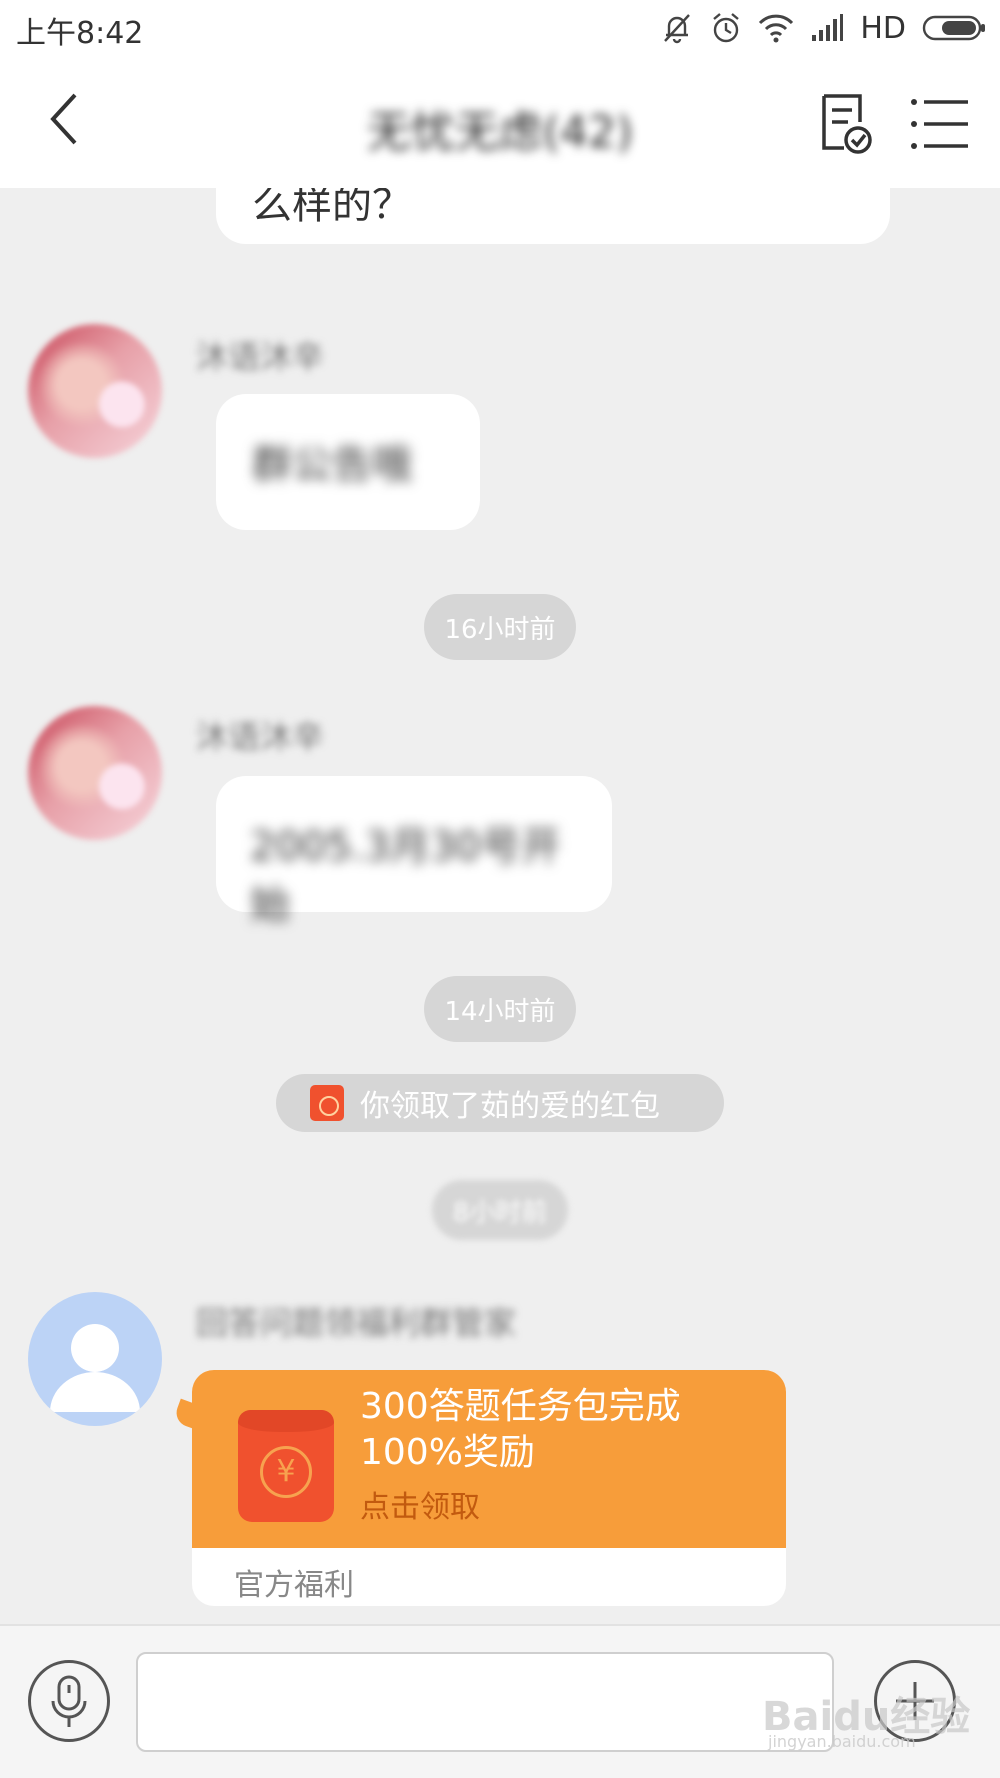  I want to click on notice-icon, so click(847, 124).